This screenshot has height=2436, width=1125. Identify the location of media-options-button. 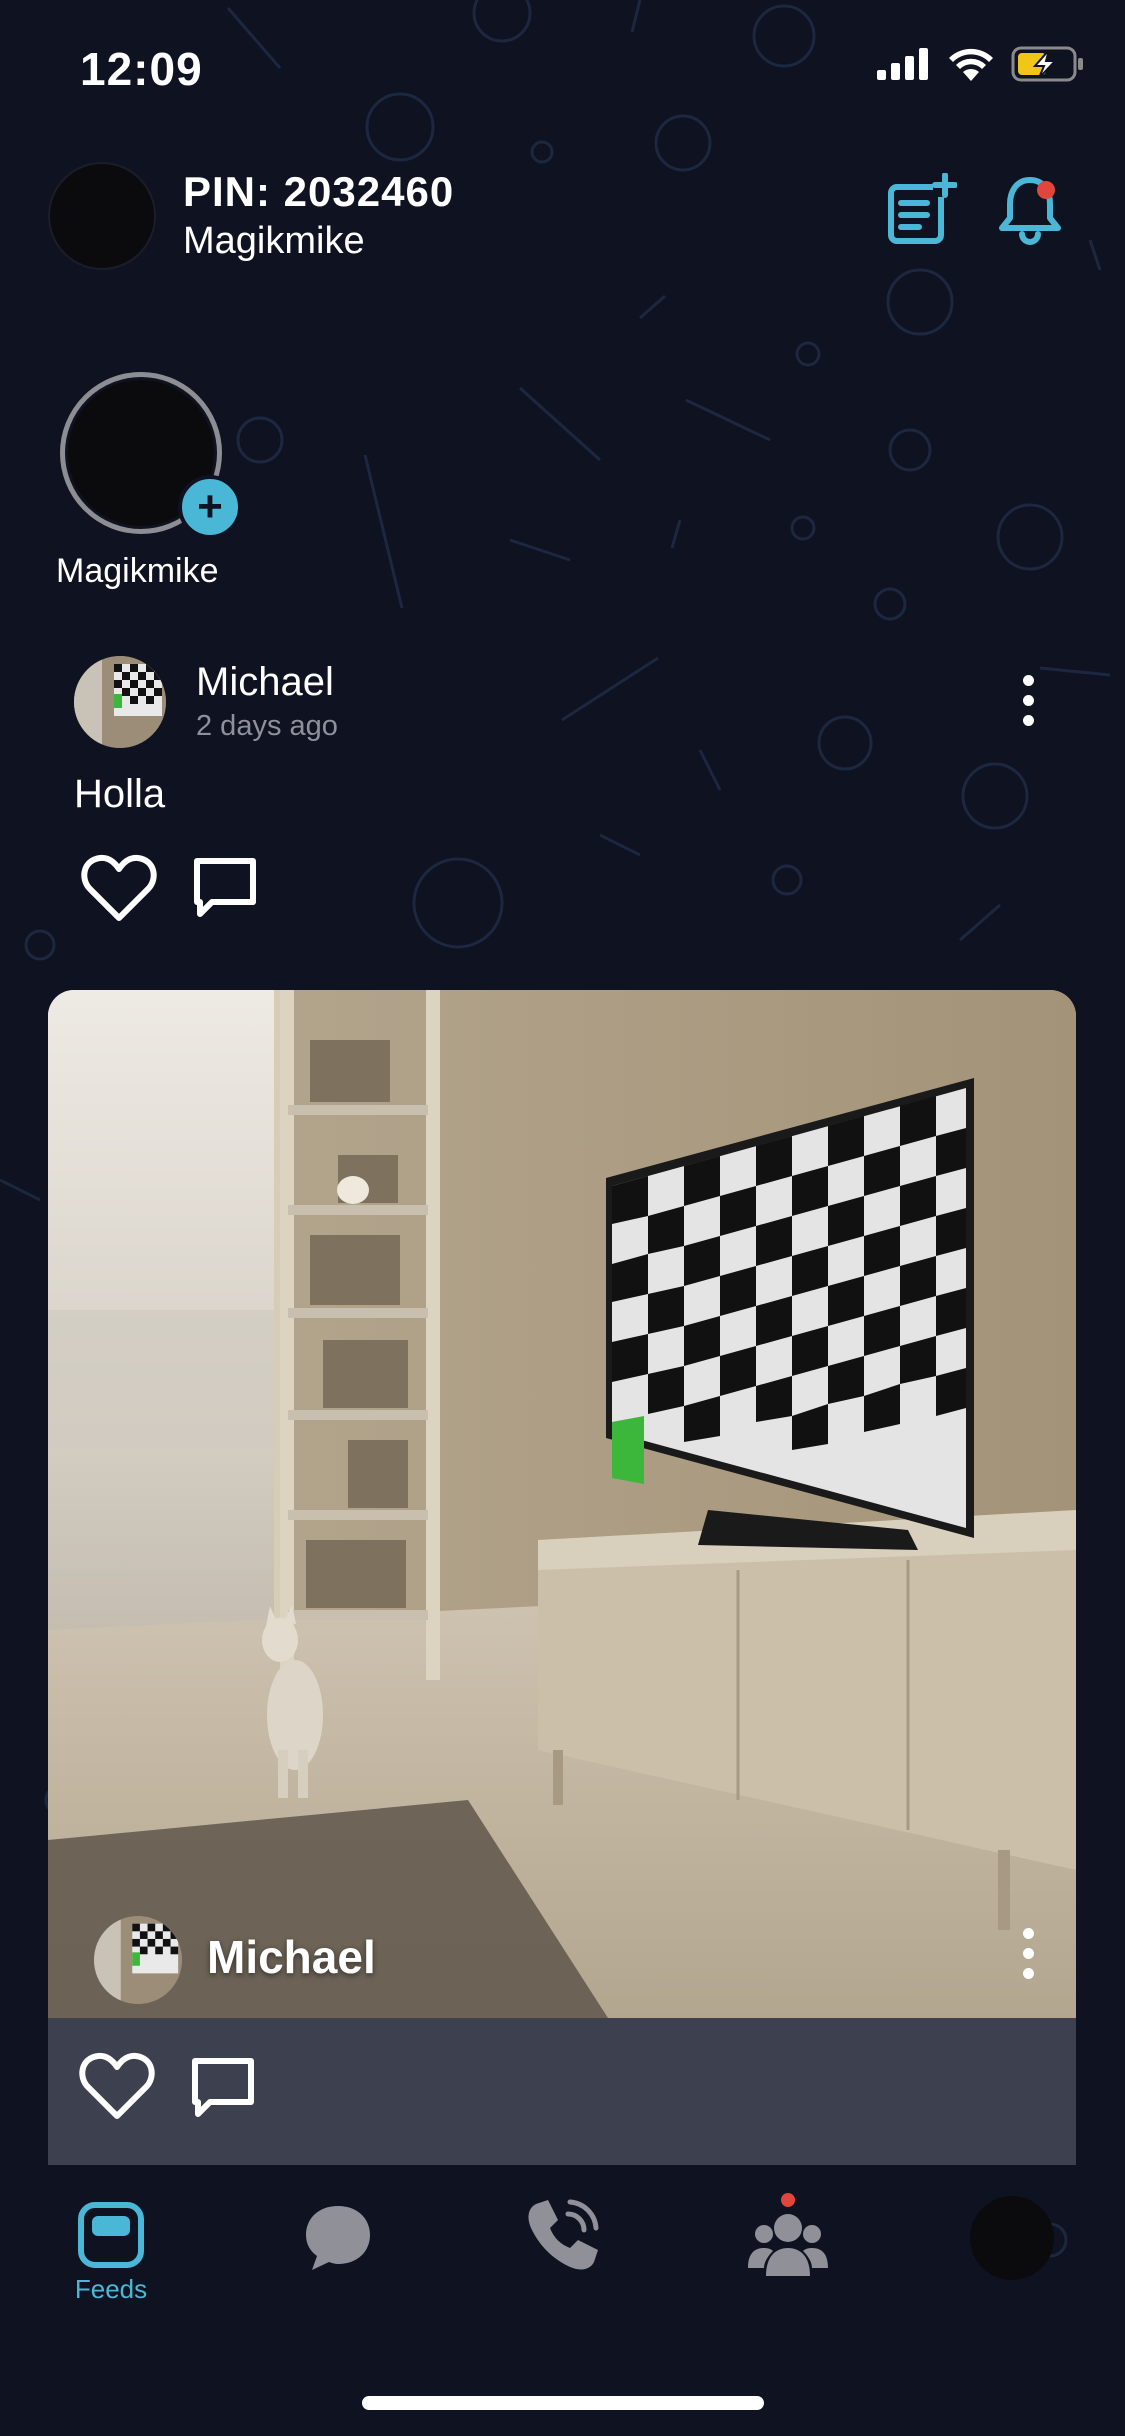
(1028, 1957).